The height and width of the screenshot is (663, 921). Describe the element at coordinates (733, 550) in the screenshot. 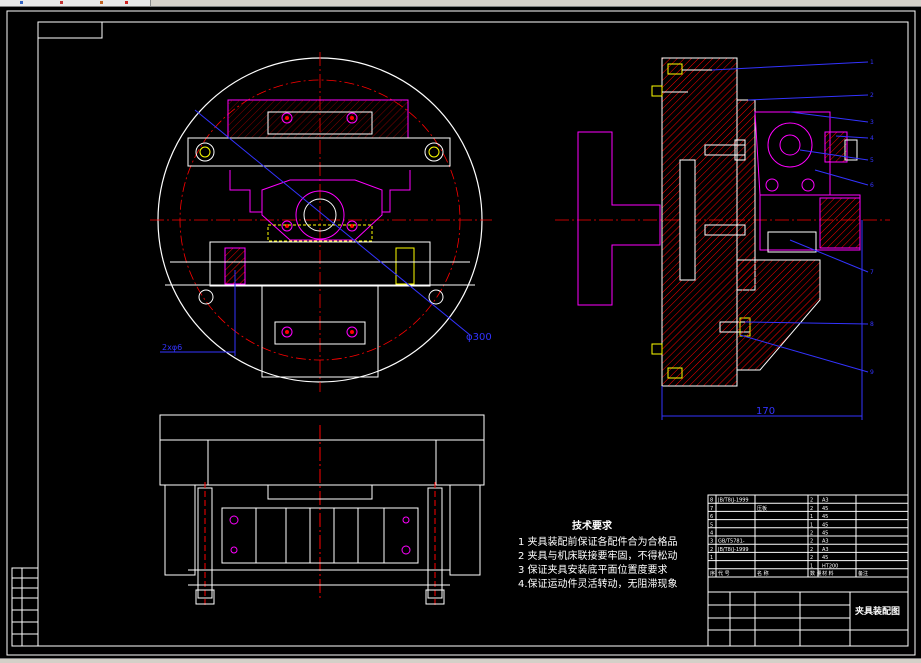

I see `parts-row-7-code: JB/T8(J-1999` at that location.